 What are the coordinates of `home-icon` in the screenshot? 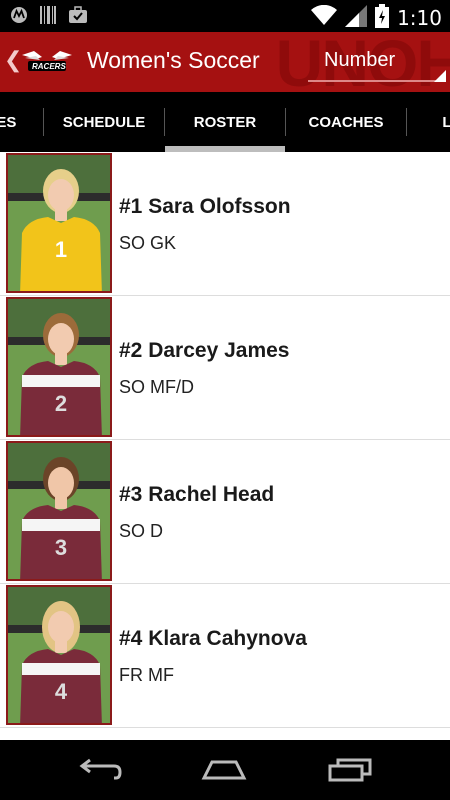 It's located at (224, 770).